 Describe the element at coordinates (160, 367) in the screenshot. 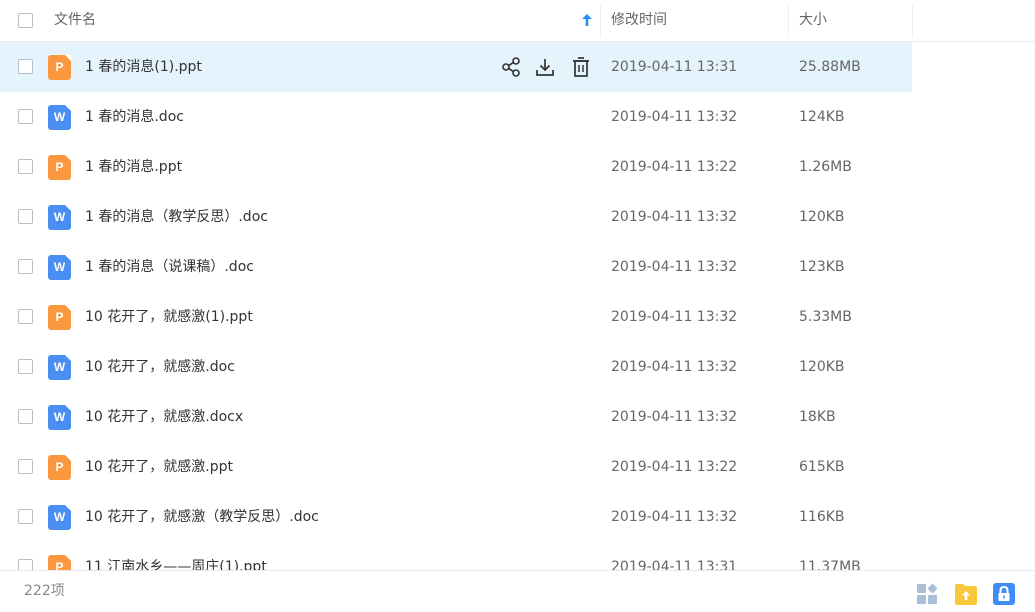

I see `file-name: 10 花开了，就感激.doc` at that location.